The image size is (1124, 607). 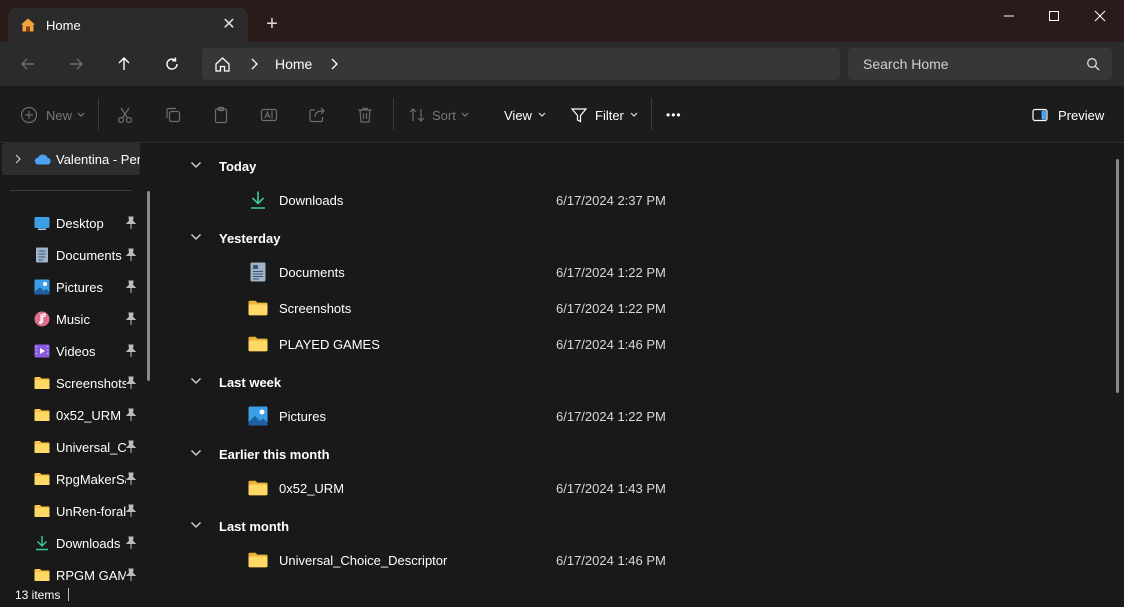 What do you see at coordinates (510, 272) in the screenshot?
I see `list-item: Documents 6/17/2024 1:22 PM` at bounding box center [510, 272].